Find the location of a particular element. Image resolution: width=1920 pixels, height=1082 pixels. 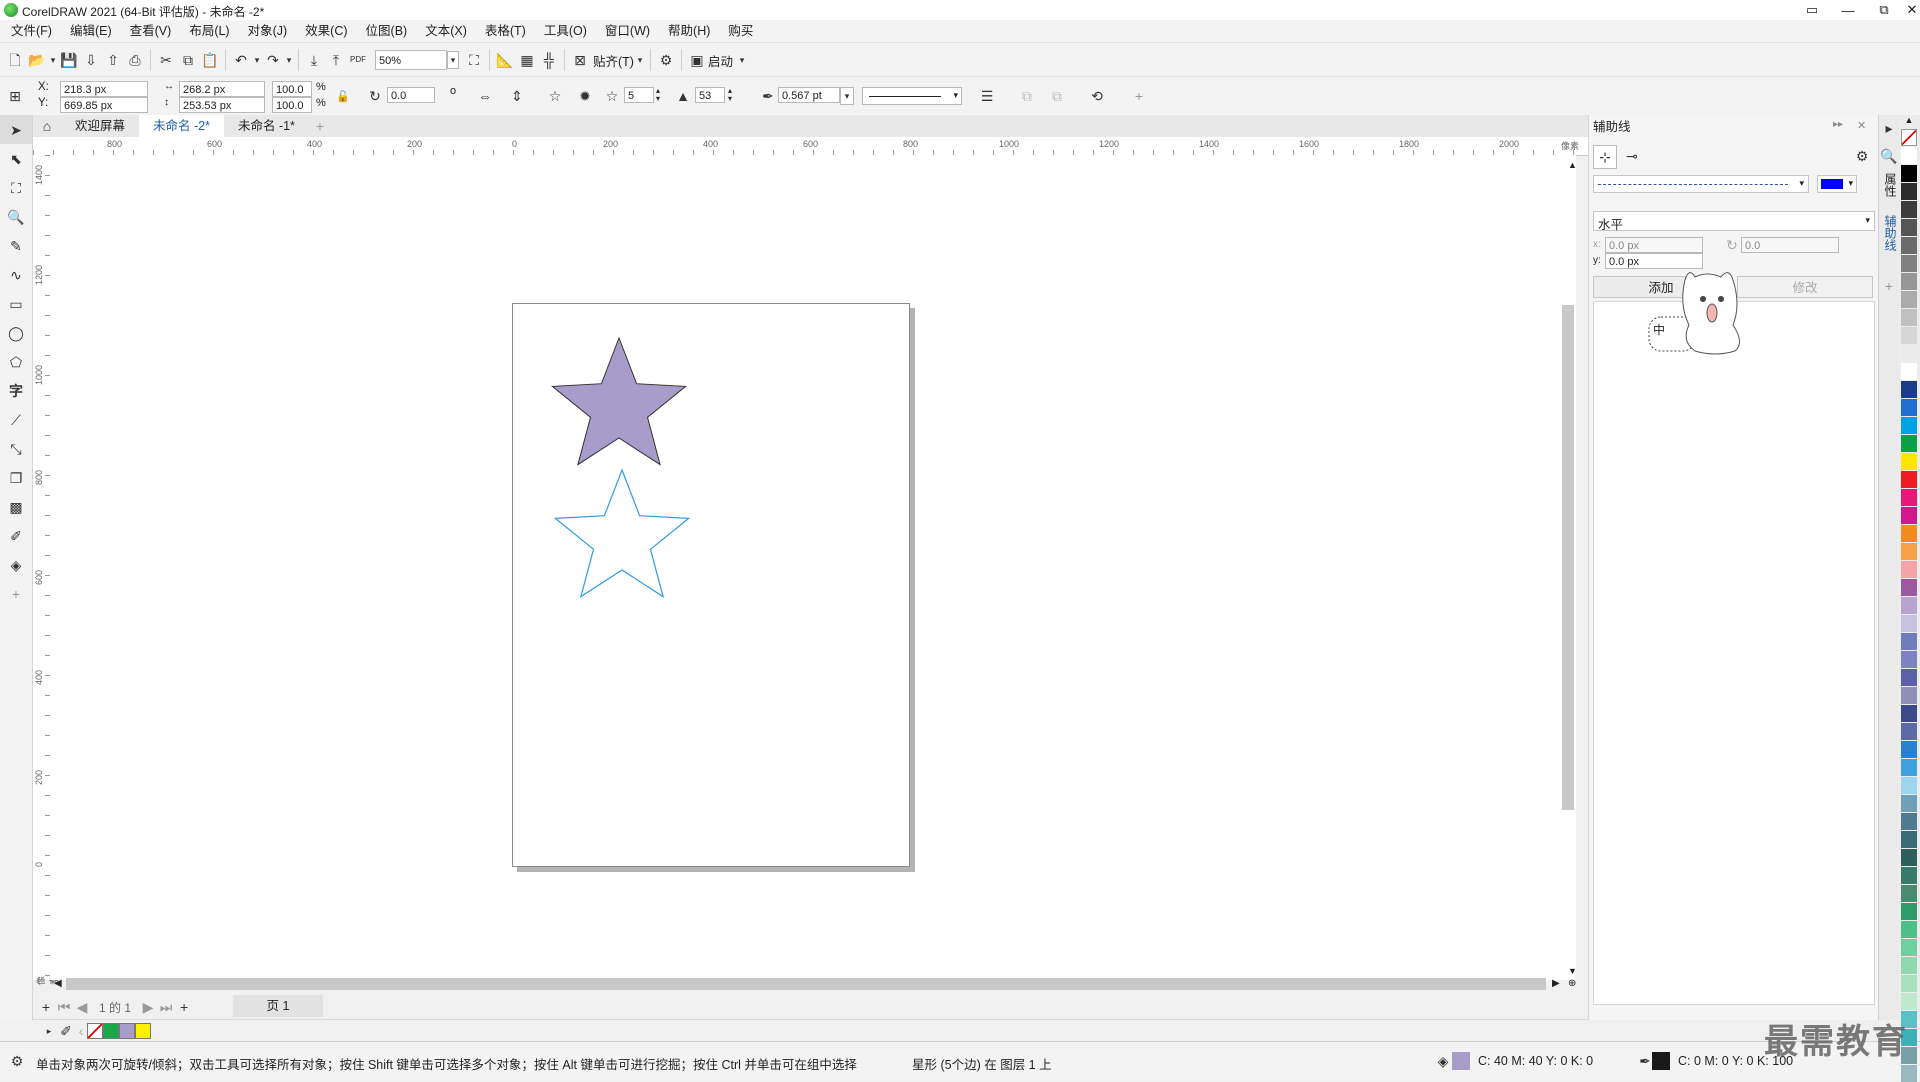

scroll-left-icon: ◀ is located at coordinates (58, 983).